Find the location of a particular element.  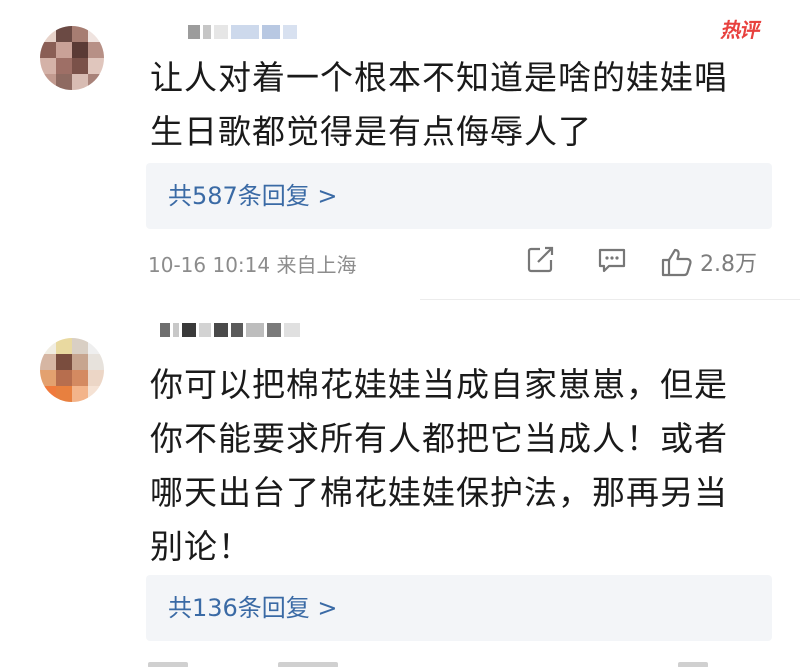

like-count: 2.8万 is located at coordinates (728, 264).